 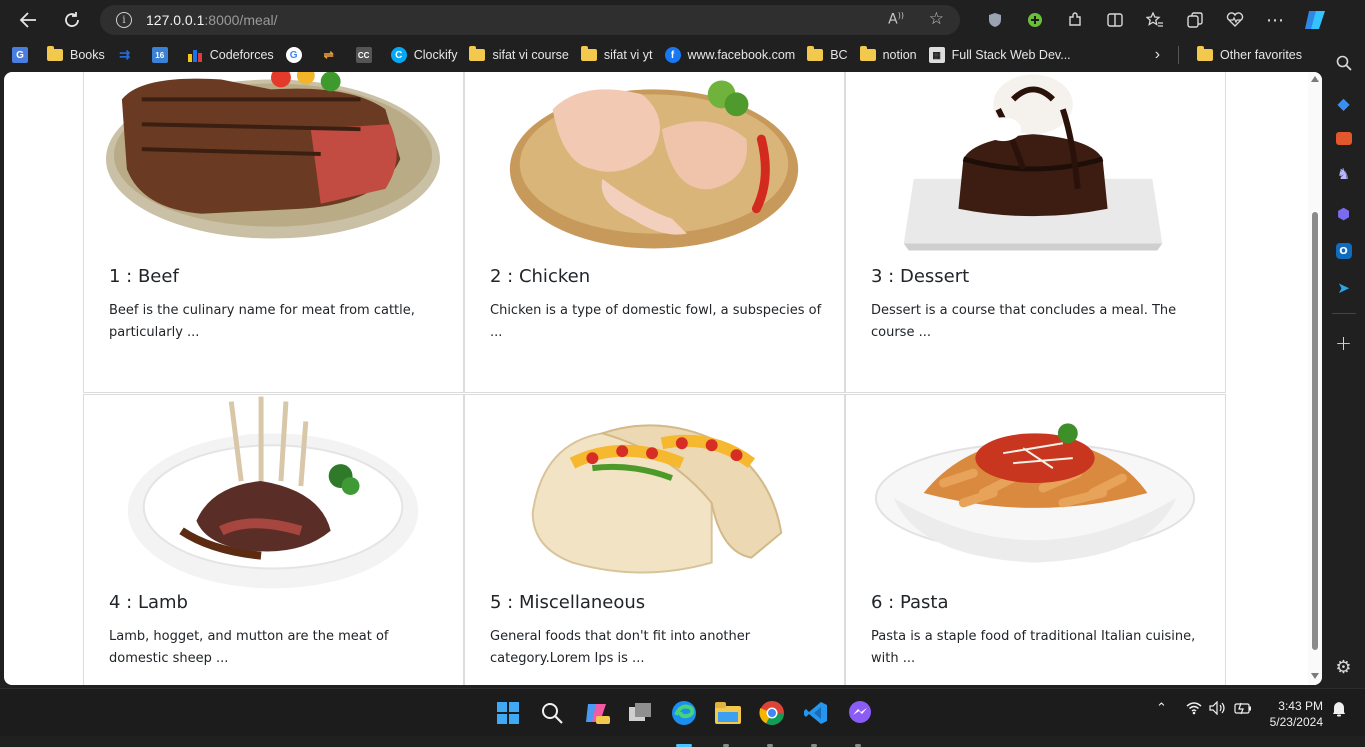 What do you see at coordinates (508, 713) in the screenshot?
I see `windows-start-icon` at bounding box center [508, 713].